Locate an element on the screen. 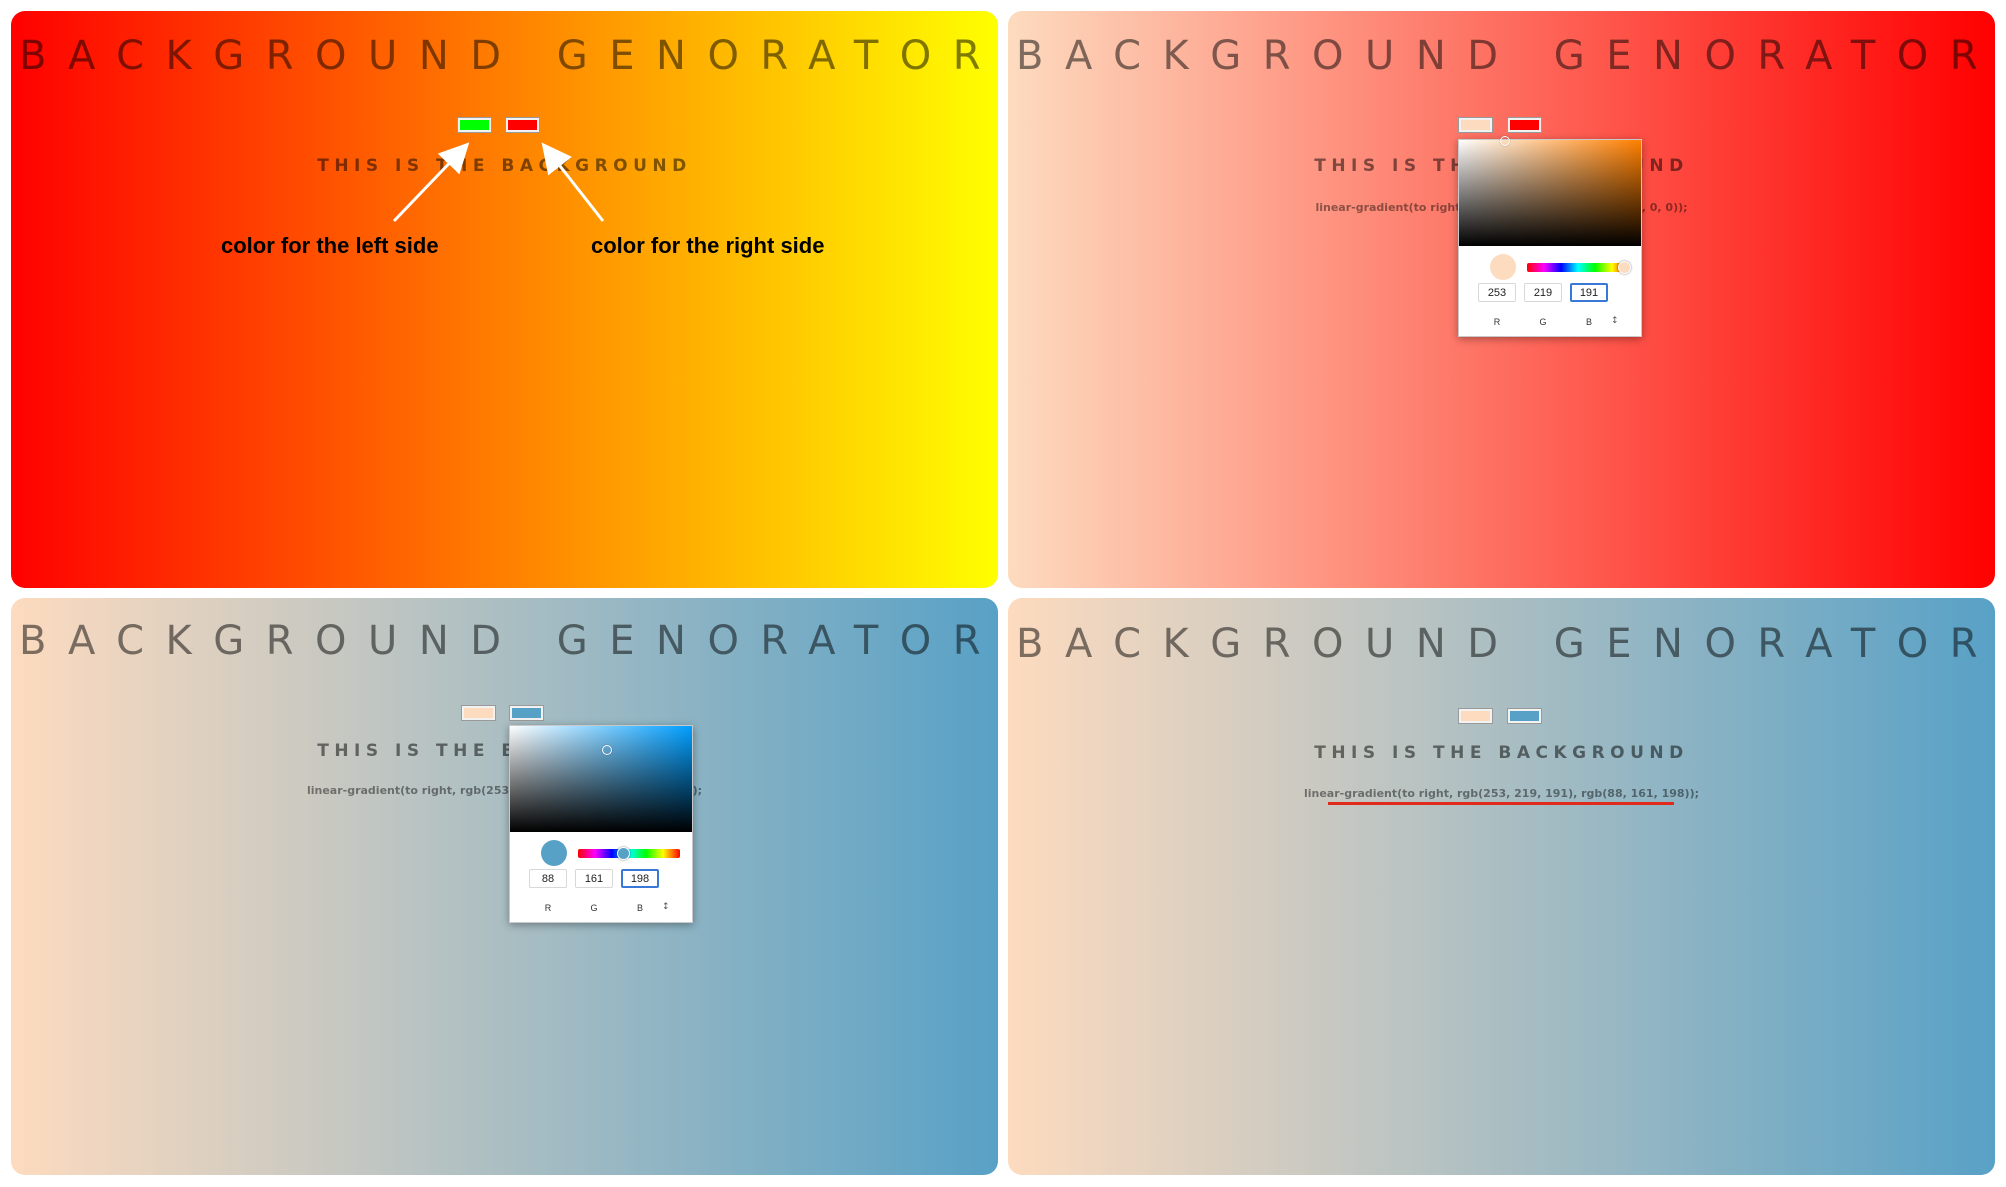 Image resolution: width=2006 pixels, height=1187 pixels. annotation-arrows is located at coordinates (498, 182).